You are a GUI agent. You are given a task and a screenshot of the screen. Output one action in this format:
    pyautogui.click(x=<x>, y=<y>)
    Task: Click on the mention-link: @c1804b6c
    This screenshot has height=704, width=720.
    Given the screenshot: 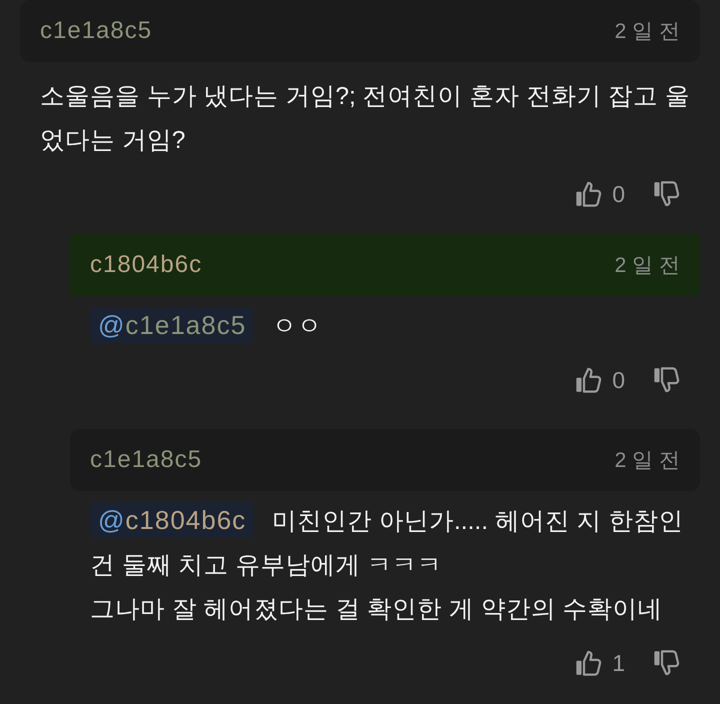 What is the action you would take?
    pyautogui.click(x=172, y=520)
    